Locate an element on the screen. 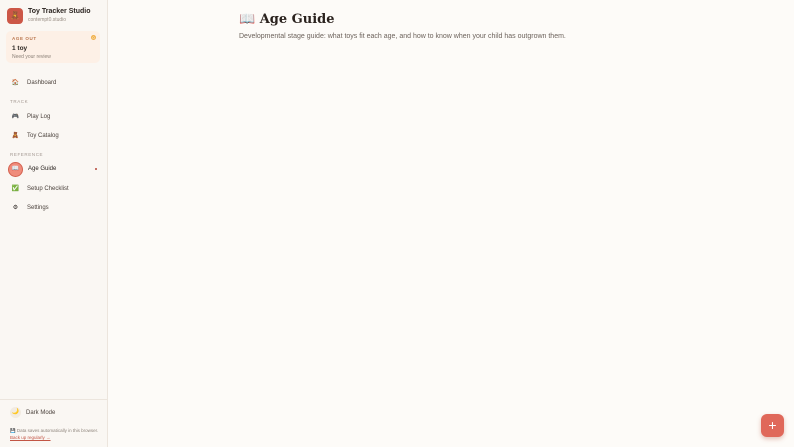  section-label-reference: REFERENCE is located at coordinates (27, 154).